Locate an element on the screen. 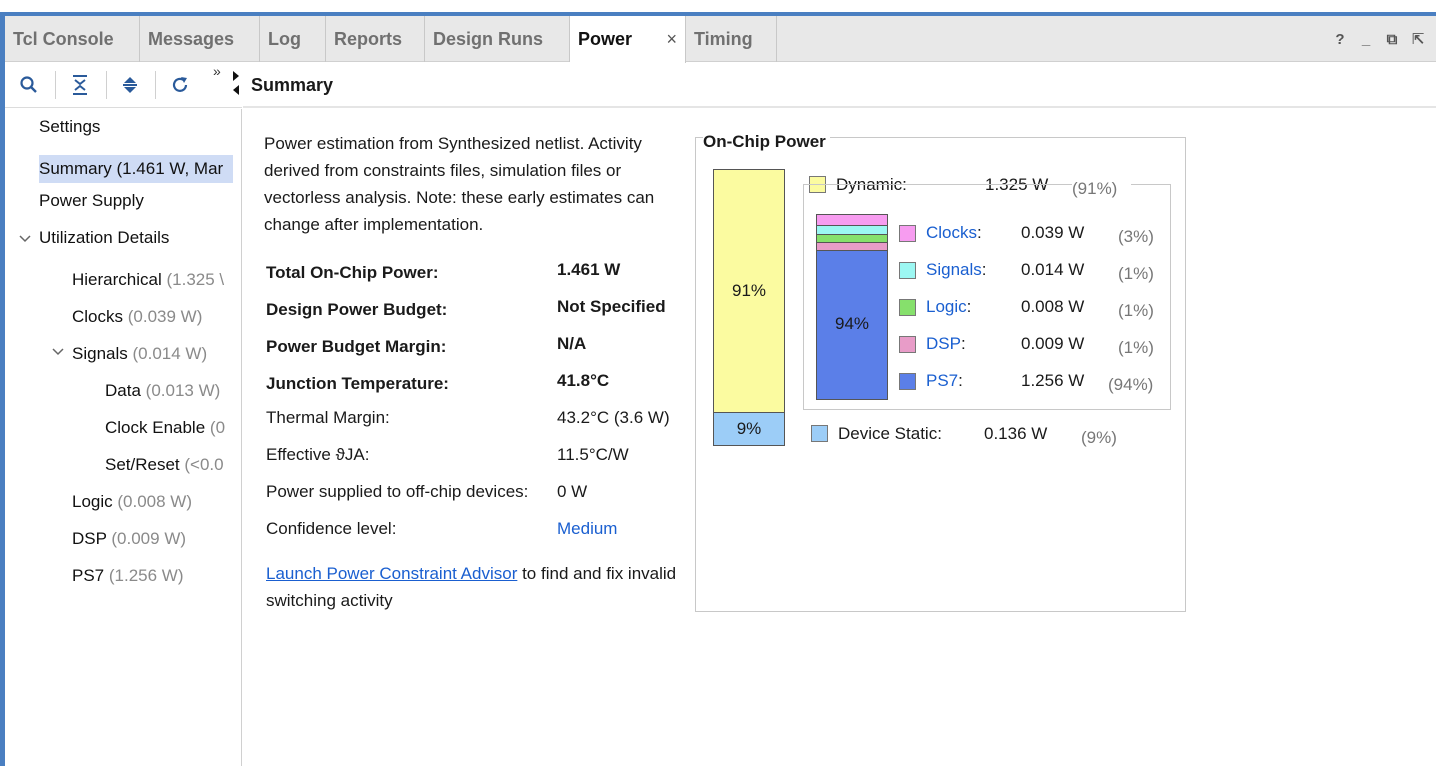 Image resolution: width=1436 pixels, height=766 pixels. effective-theta-label: Effective ϑJA: is located at coordinates (318, 454).